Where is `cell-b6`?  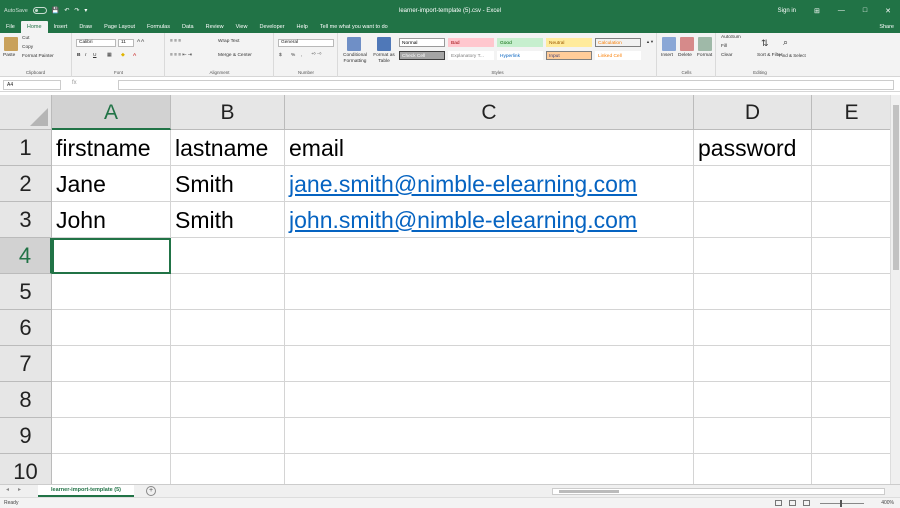
cell-b6 is located at coordinates (228, 328).